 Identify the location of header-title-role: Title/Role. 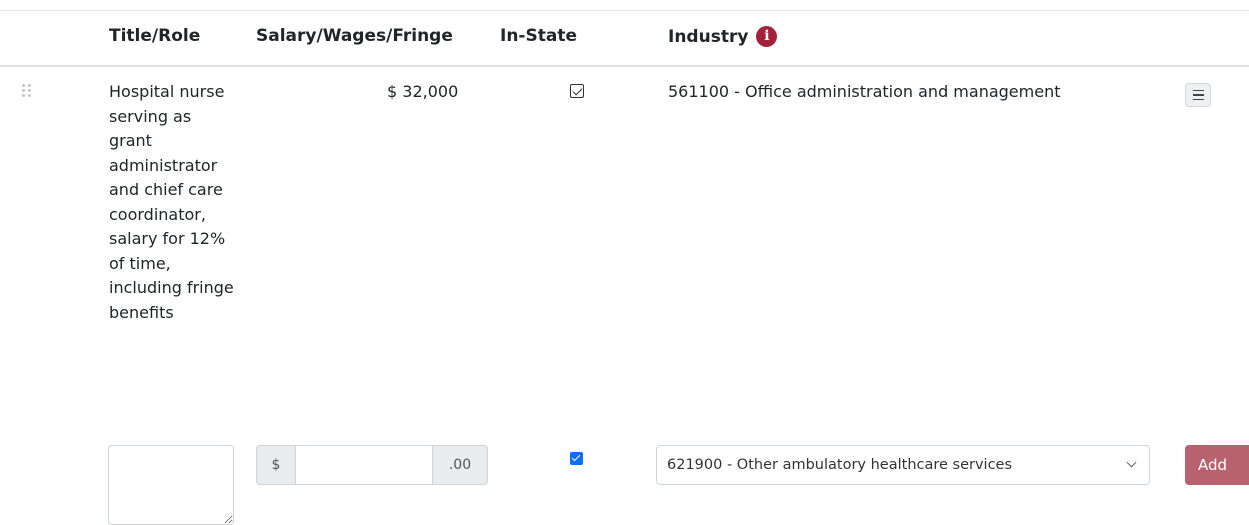
(155, 36).